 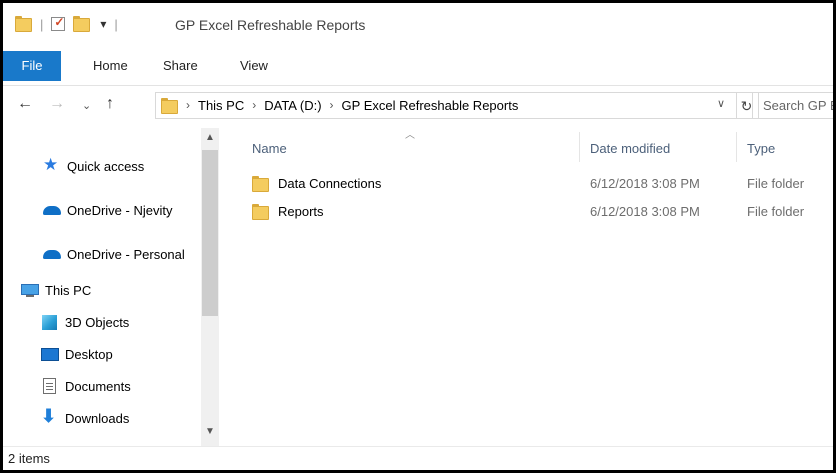 What do you see at coordinates (97, 322) in the screenshot?
I see `nav-item-label: 3D Objects` at bounding box center [97, 322].